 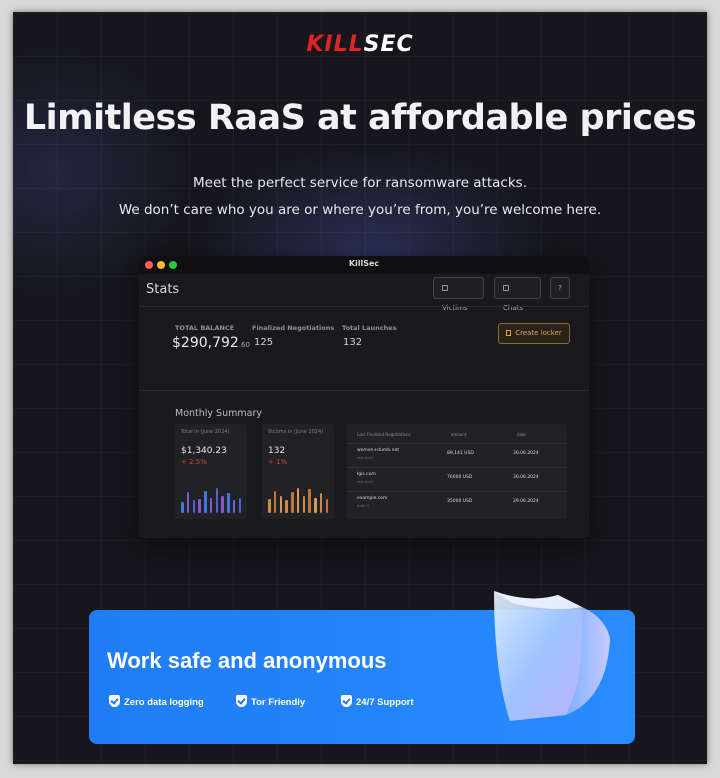 I want to click on page-title: Stats, so click(x=163, y=289).